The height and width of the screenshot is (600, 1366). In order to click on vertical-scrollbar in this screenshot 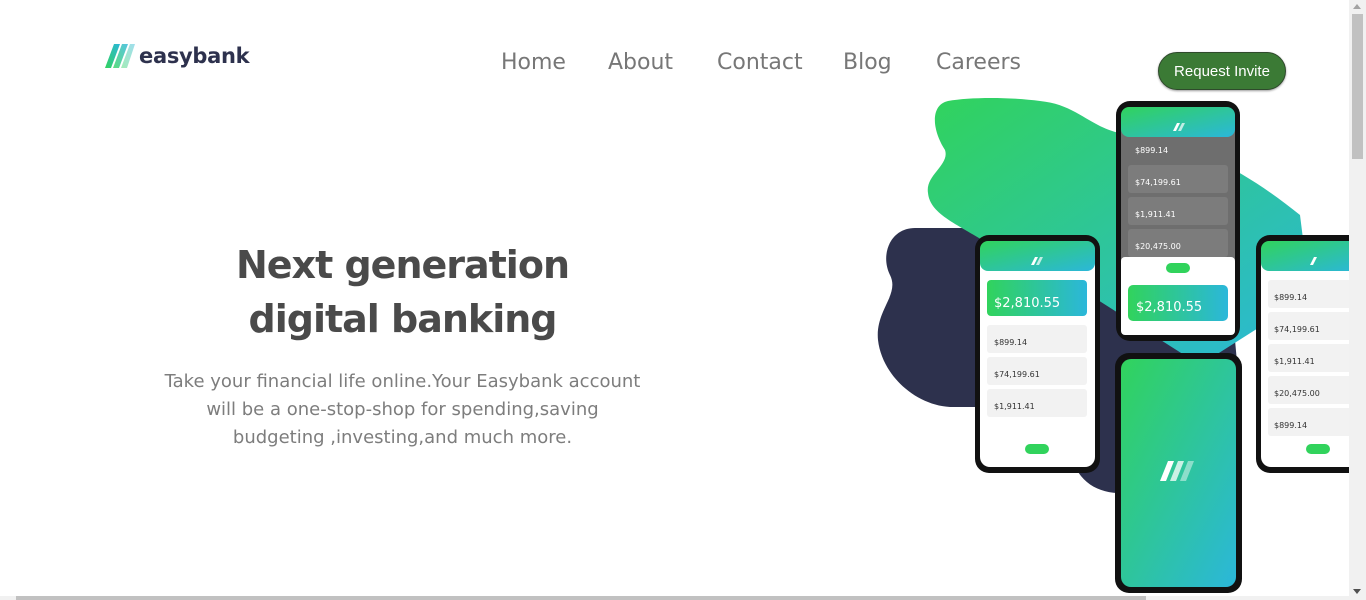, I will do `click(1357, 300)`.